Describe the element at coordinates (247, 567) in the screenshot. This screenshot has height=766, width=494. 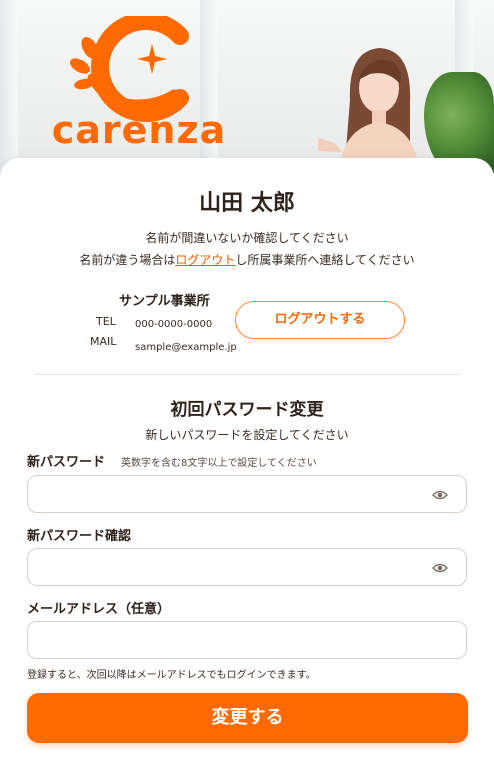
I see `confirm-password-input` at that location.